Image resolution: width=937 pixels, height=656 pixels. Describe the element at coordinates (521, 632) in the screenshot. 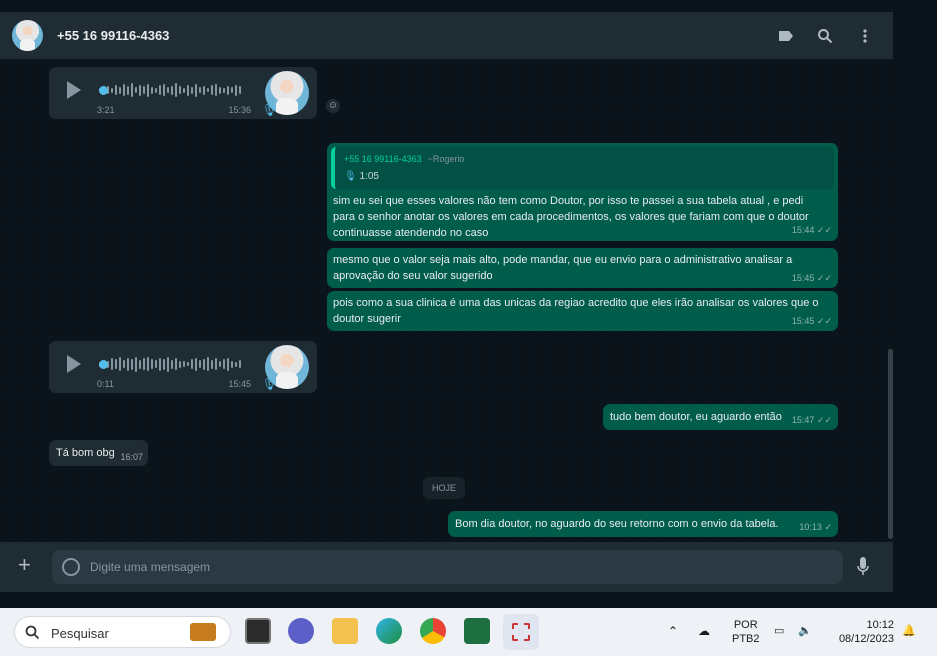

I see `snipping-tool-icon` at that location.